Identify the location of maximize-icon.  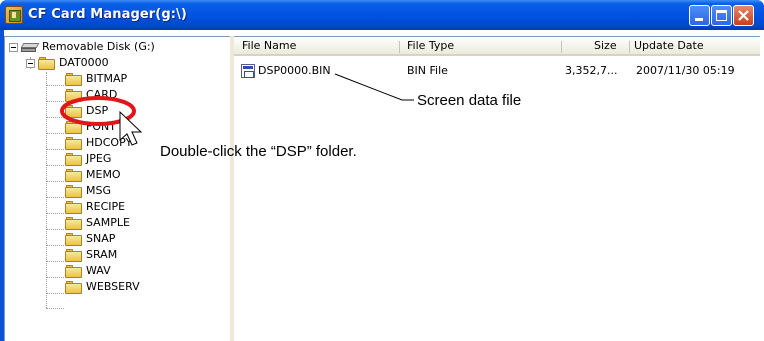
(721, 15).